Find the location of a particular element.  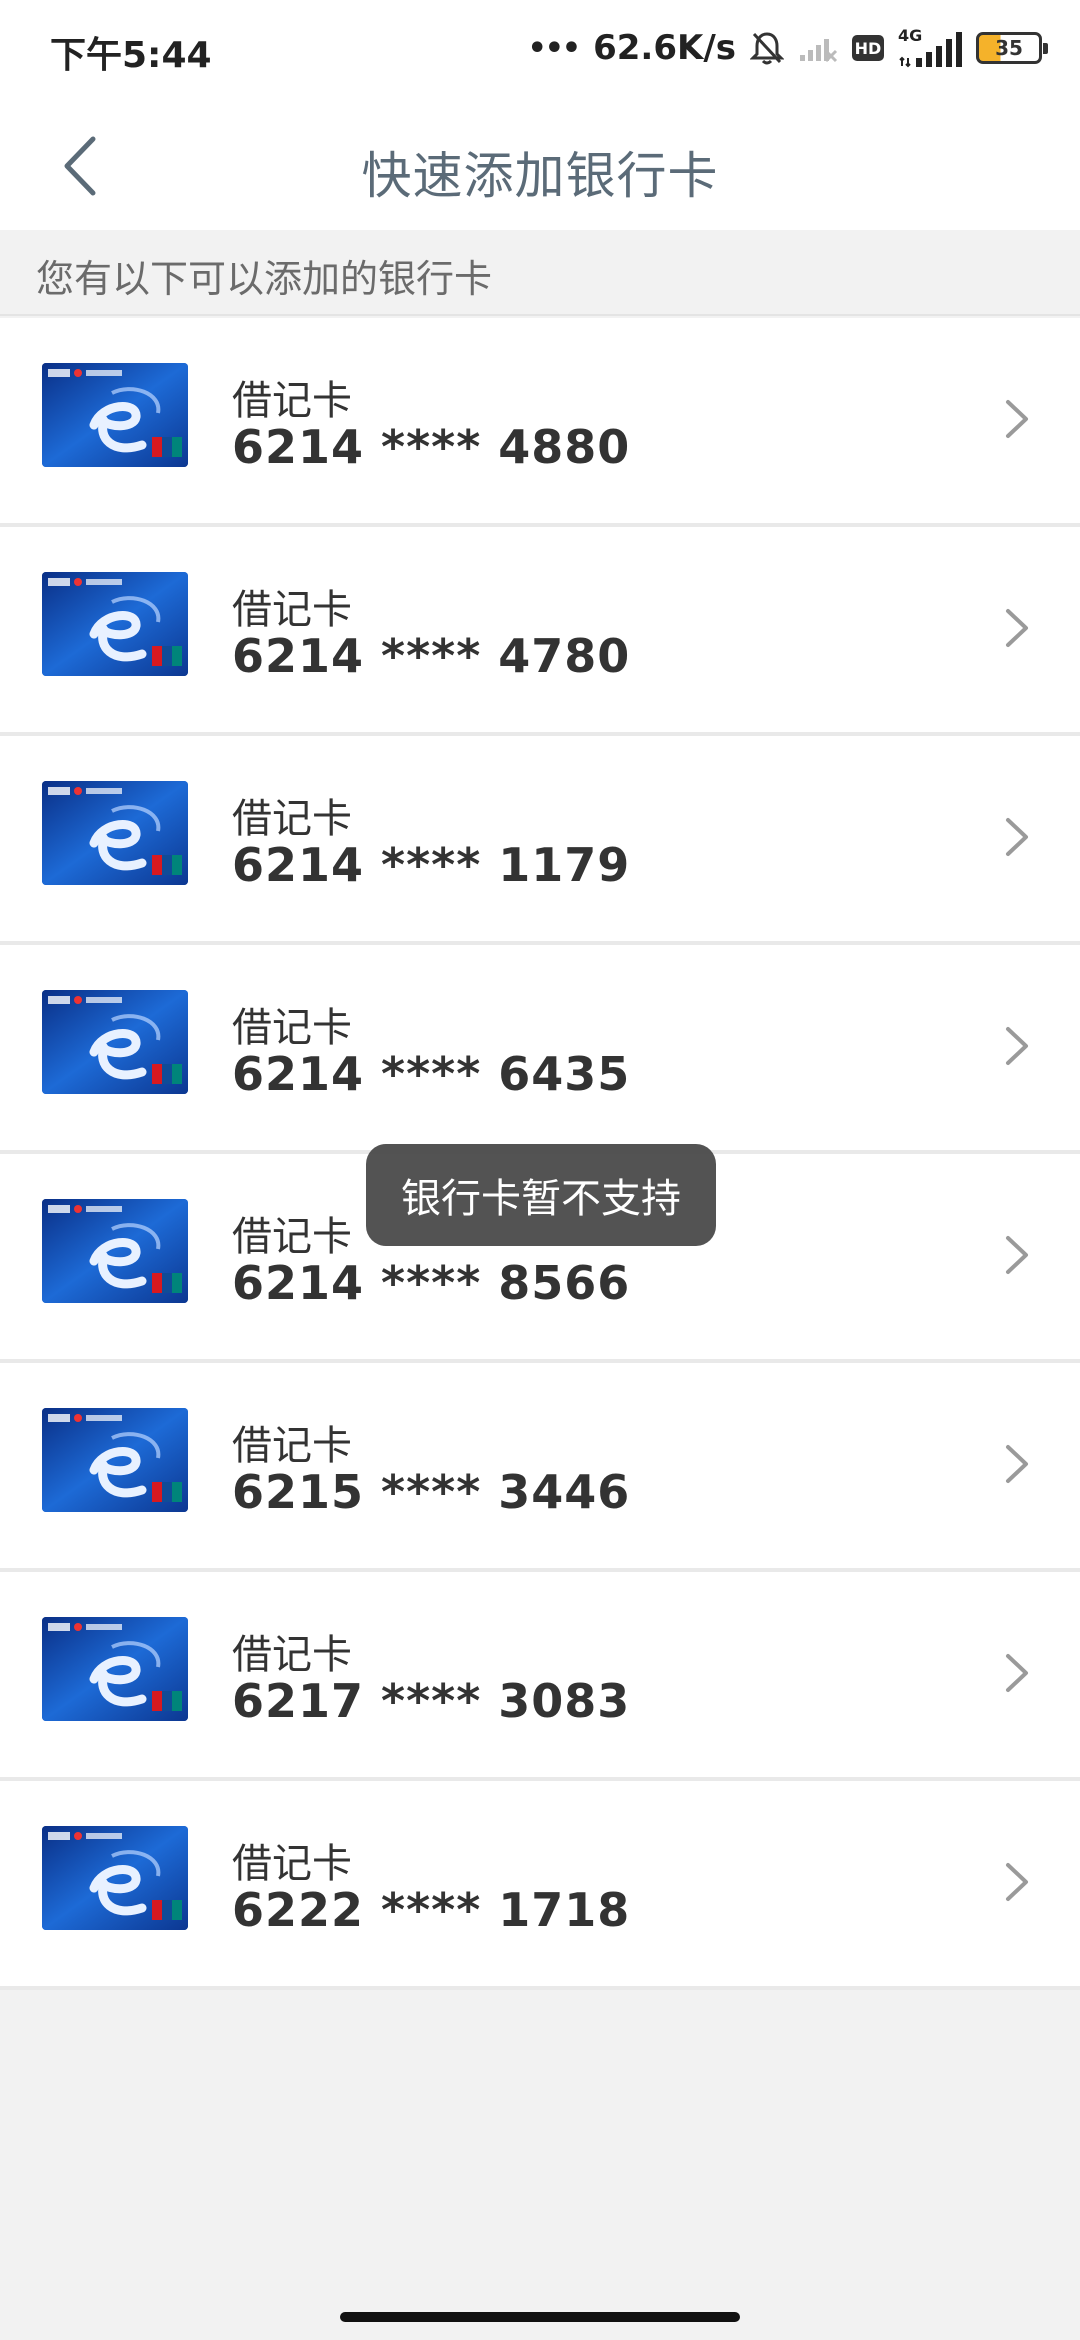

card-row: 借记卡 6215 **** 3446 is located at coordinates (540, 1467).